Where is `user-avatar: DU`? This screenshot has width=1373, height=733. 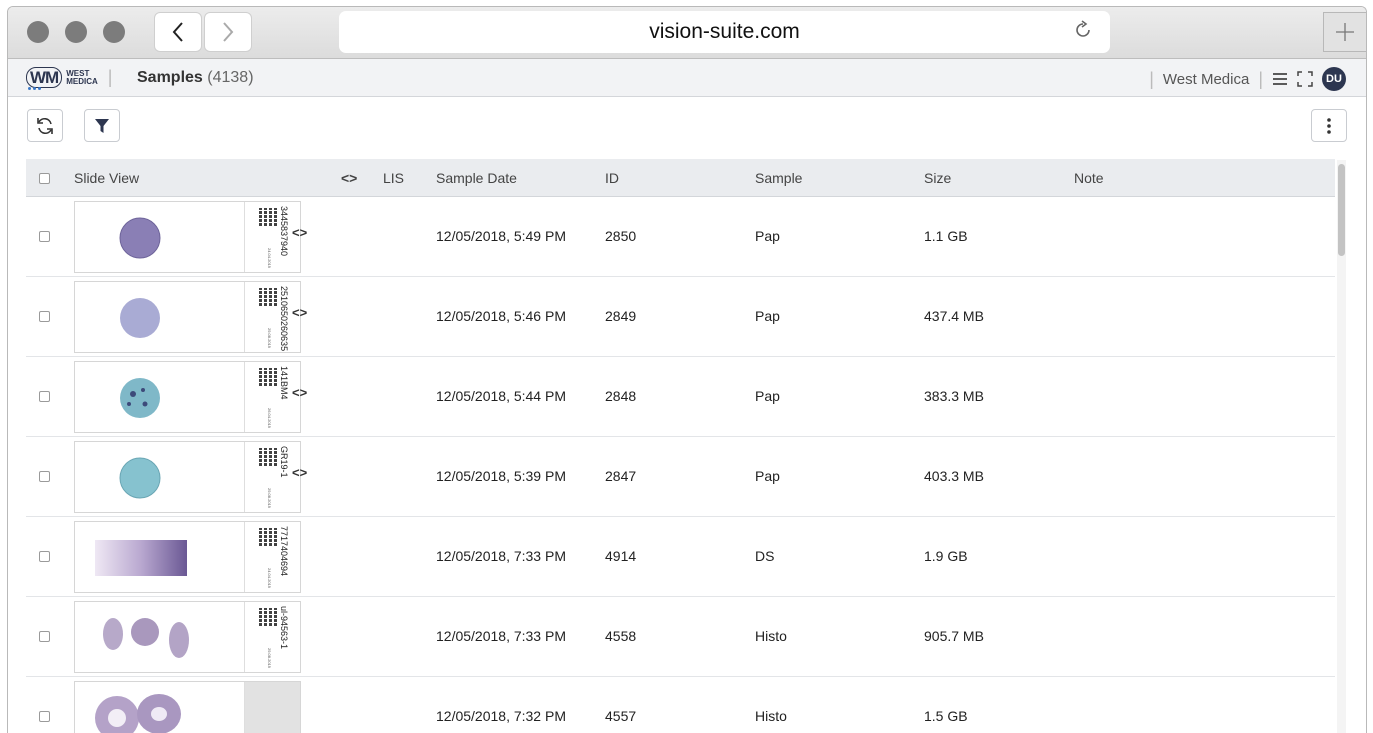
user-avatar: DU is located at coordinates (1334, 79).